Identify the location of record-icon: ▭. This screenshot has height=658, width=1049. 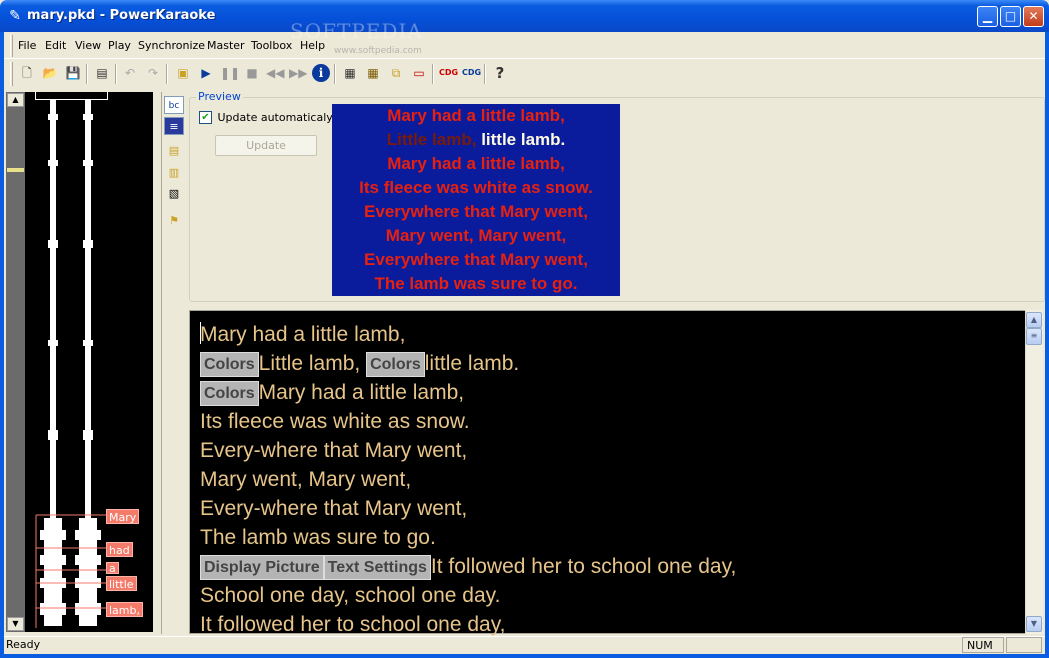
(419, 73).